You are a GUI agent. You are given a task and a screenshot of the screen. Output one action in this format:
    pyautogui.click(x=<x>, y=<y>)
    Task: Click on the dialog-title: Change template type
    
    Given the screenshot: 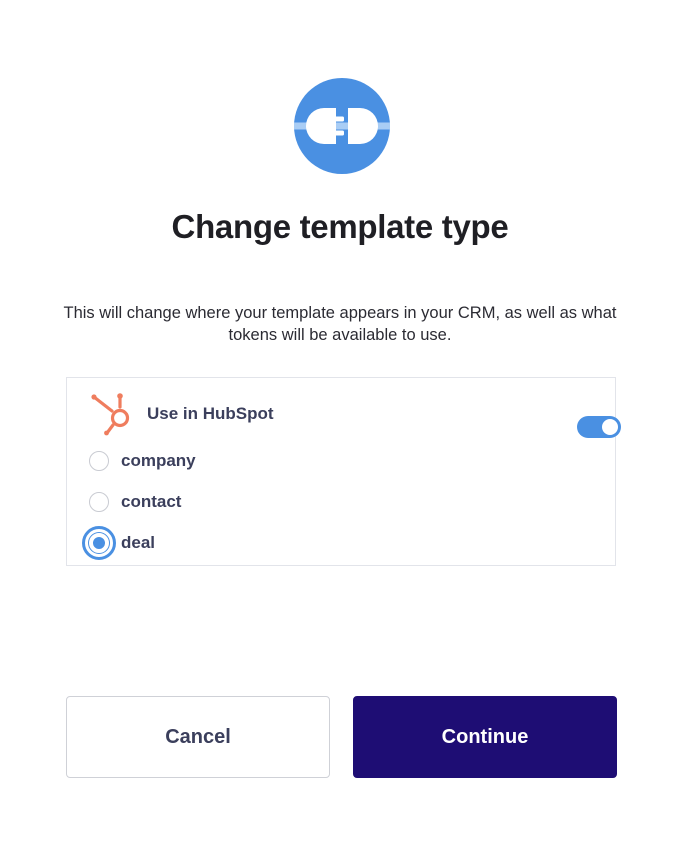 What is the action you would take?
    pyautogui.click(x=340, y=226)
    